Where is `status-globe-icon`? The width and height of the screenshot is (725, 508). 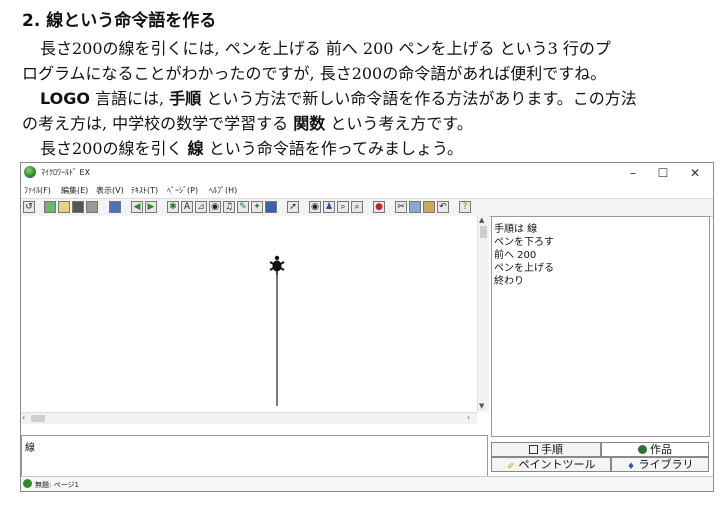 status-globe-icon is located at coordinates (27, 483).